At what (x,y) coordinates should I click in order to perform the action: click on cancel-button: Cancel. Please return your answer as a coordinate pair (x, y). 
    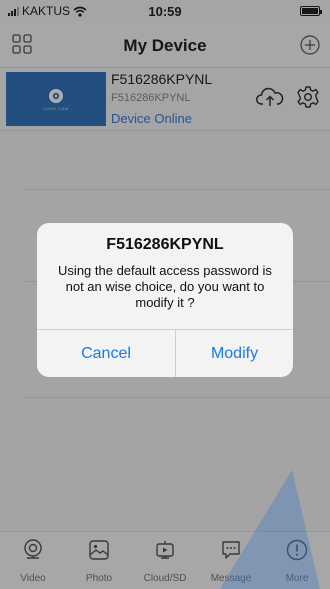
    Looking at the image, I should click on (106, 353).